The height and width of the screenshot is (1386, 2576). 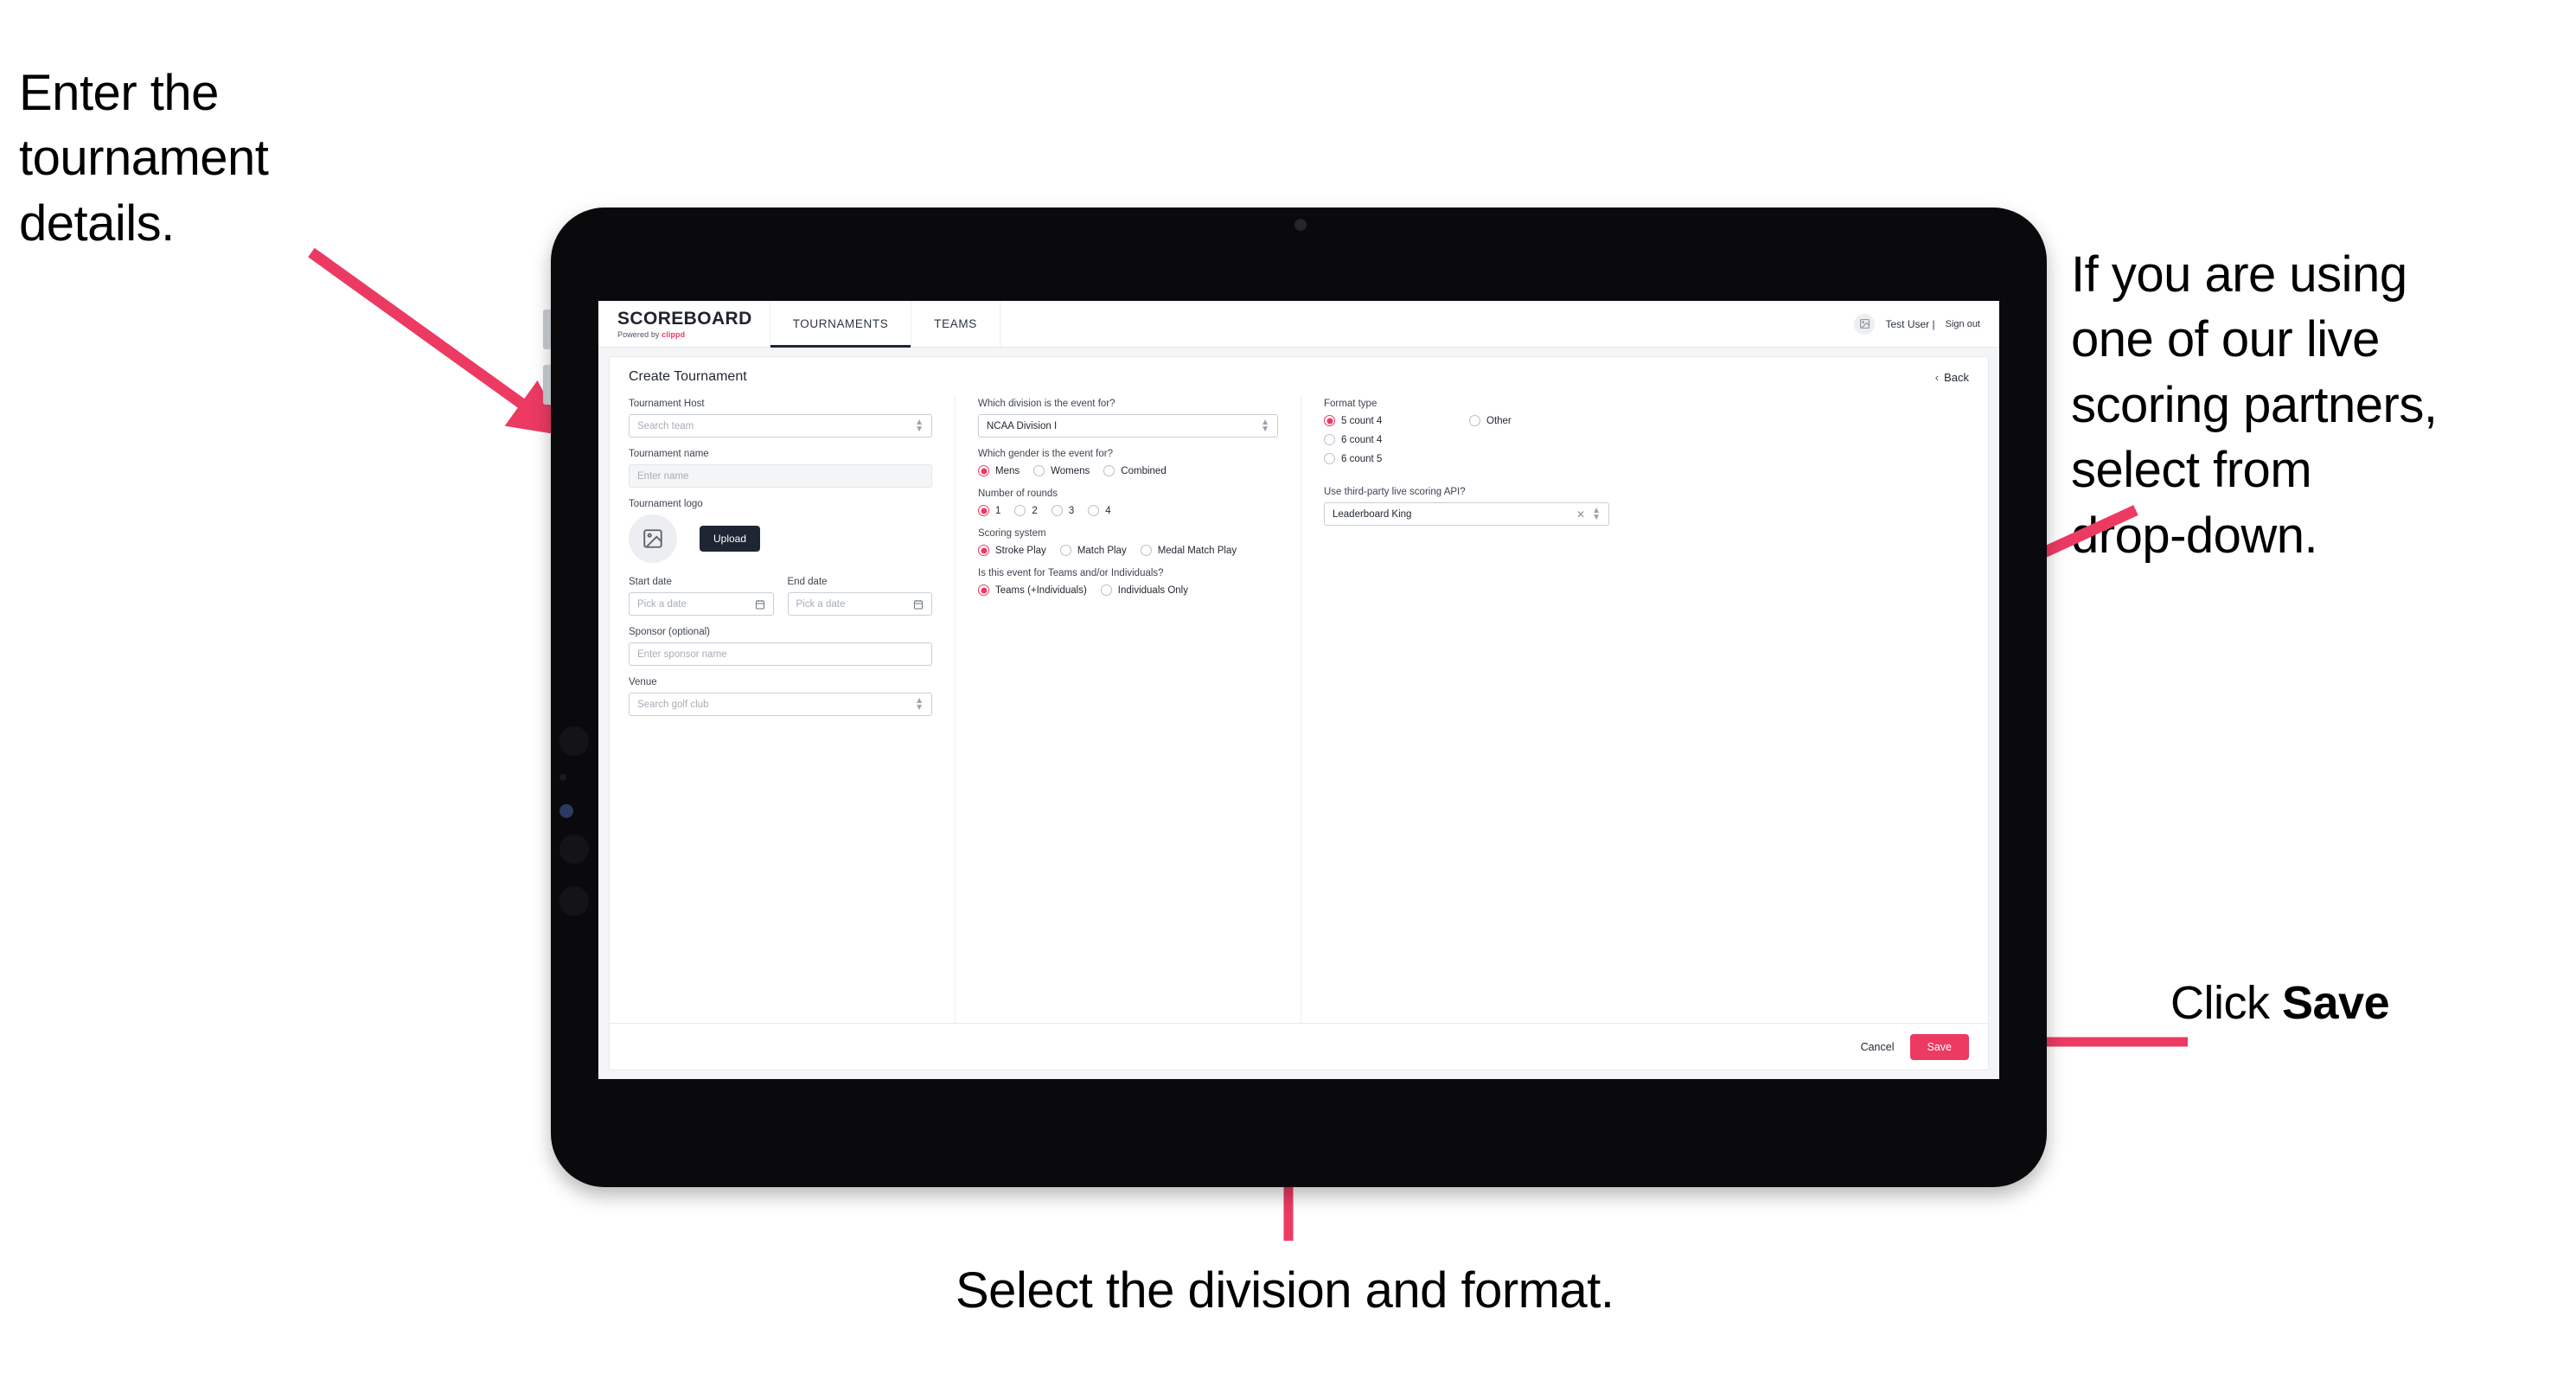 What do you see at coordinates (1395, 492) in the screenshot?
I see `live-scoring-api-label: Use third-party live scoring API?` at bounding box center [1395, 492].